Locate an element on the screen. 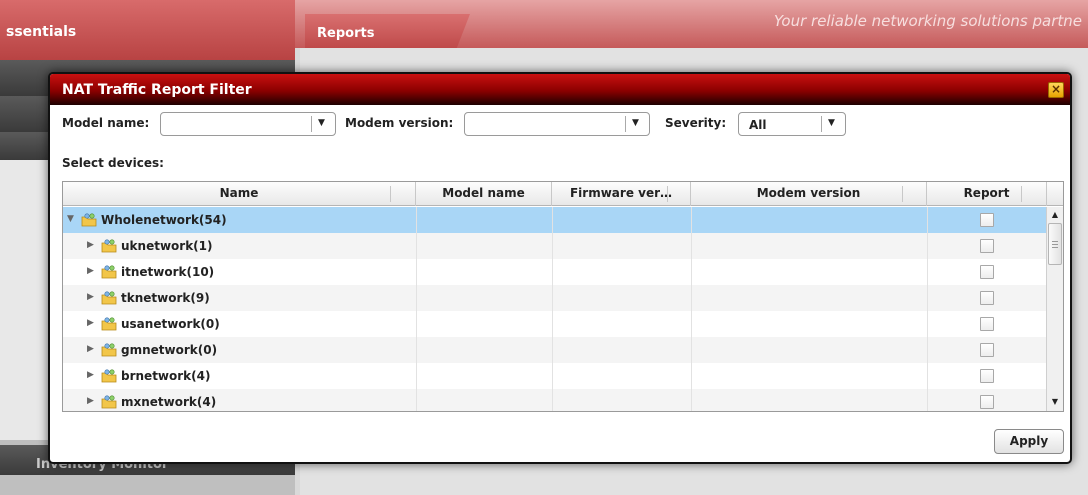 This screenshot has height=495, width=1088. device-group-name: usanetwork(0) is located at coordinates (170, 324).